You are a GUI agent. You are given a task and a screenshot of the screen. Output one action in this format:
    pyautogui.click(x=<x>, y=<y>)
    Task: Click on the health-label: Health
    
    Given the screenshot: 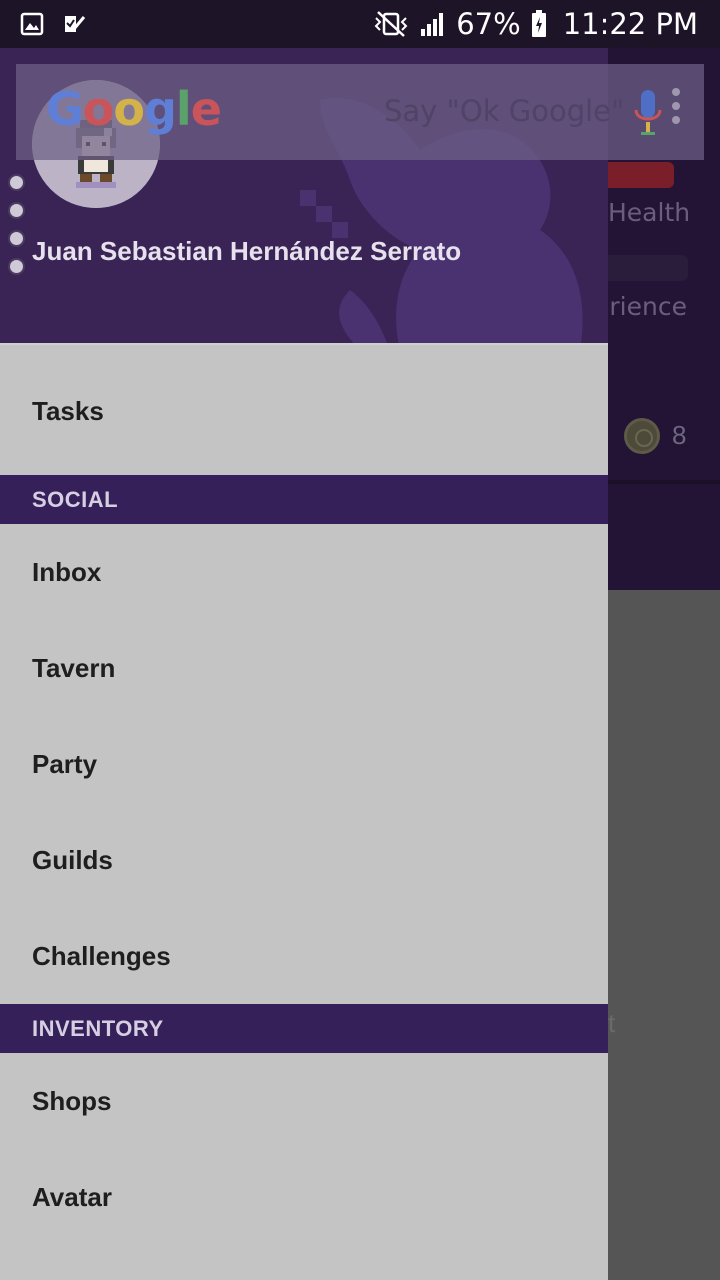 What is the action you would take?
    pyautogui.click(x=649, y=212)
    